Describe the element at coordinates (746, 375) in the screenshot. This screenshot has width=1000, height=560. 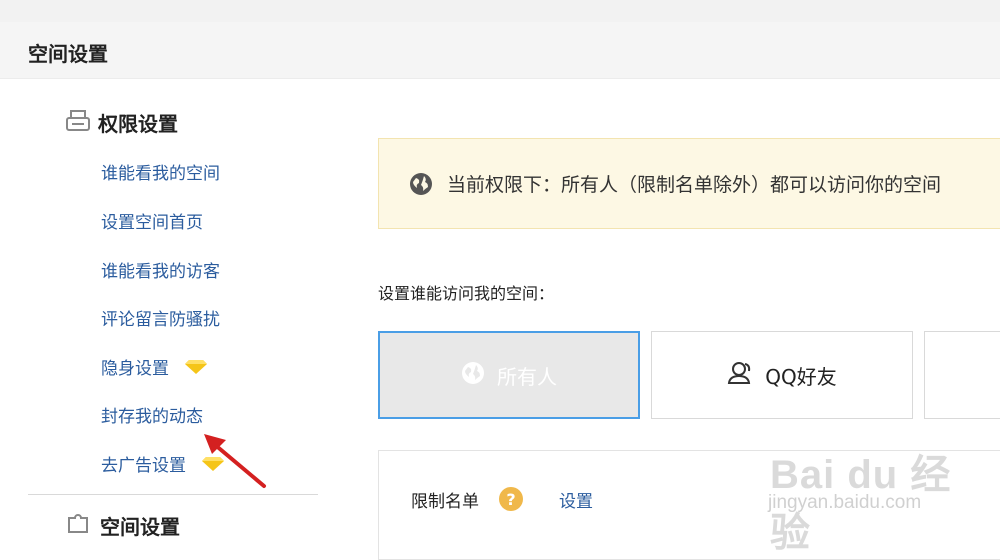
I see `friends-icon` at that location.